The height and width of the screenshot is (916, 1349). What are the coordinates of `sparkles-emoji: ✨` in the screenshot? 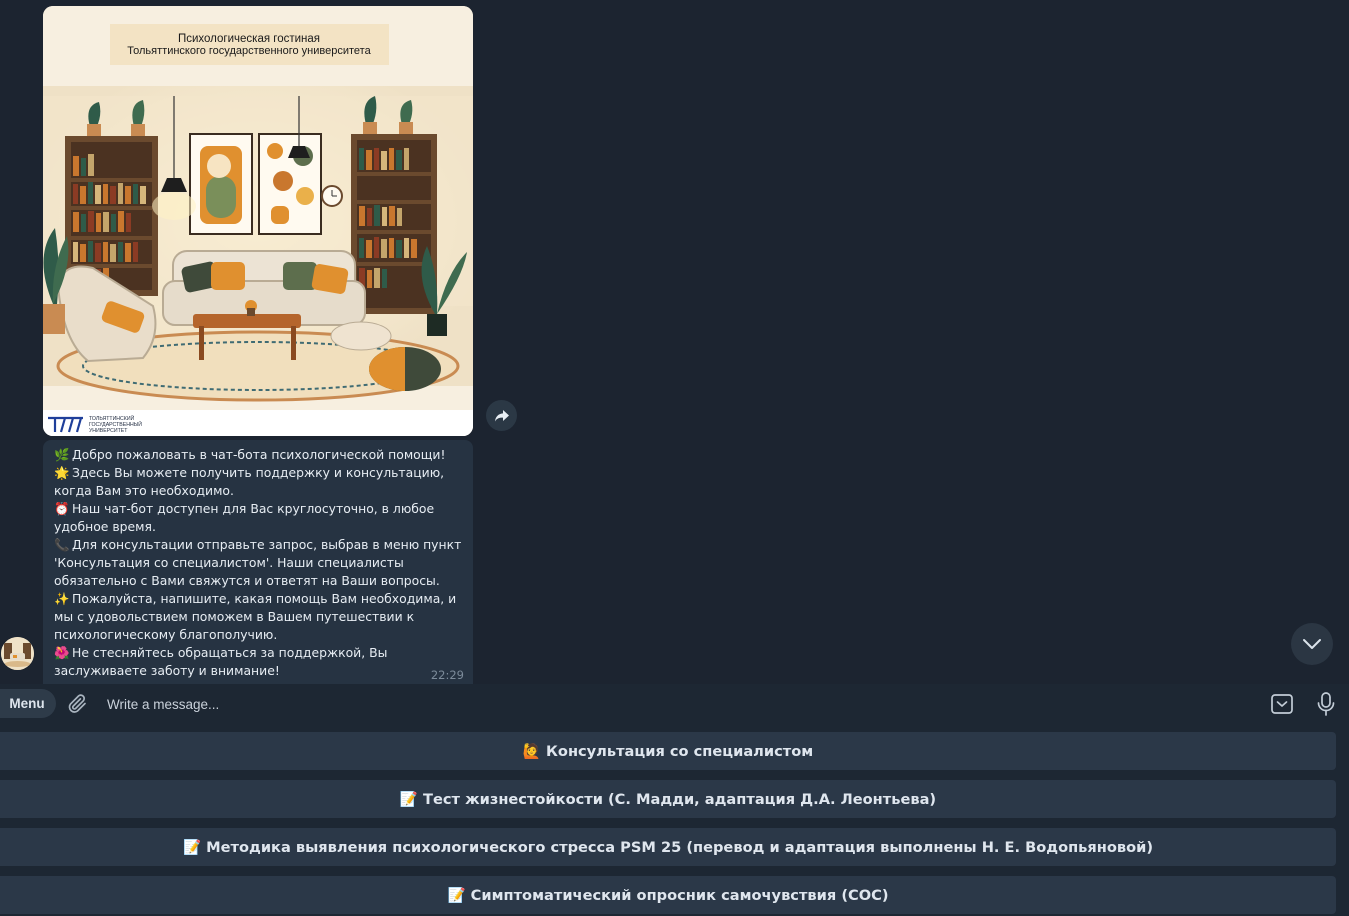 It's located at (62, 598).